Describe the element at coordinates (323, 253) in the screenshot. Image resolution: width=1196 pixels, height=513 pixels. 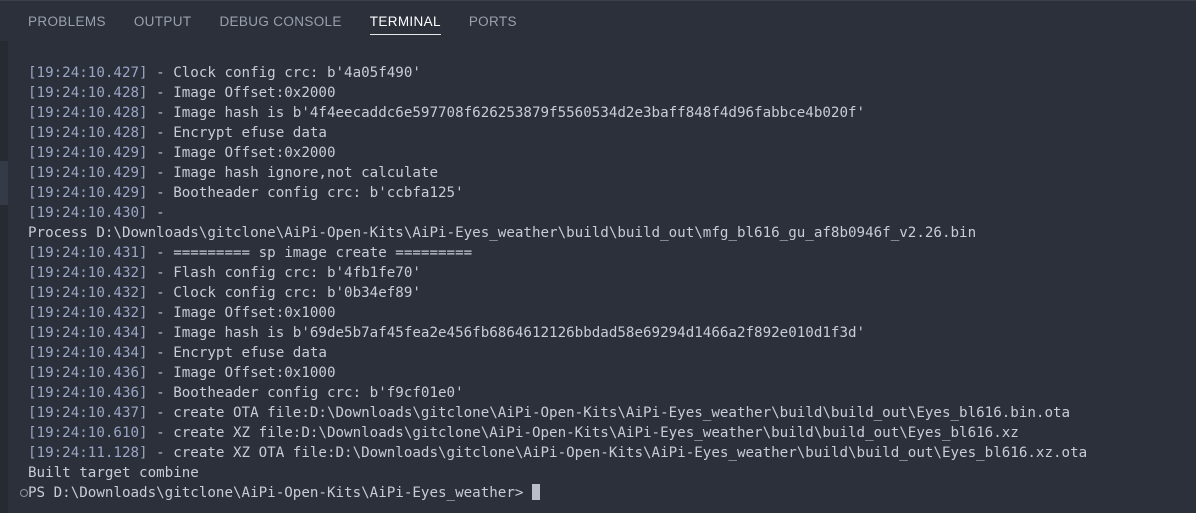
I see `log-message: ========= sp image create =========` at that location.